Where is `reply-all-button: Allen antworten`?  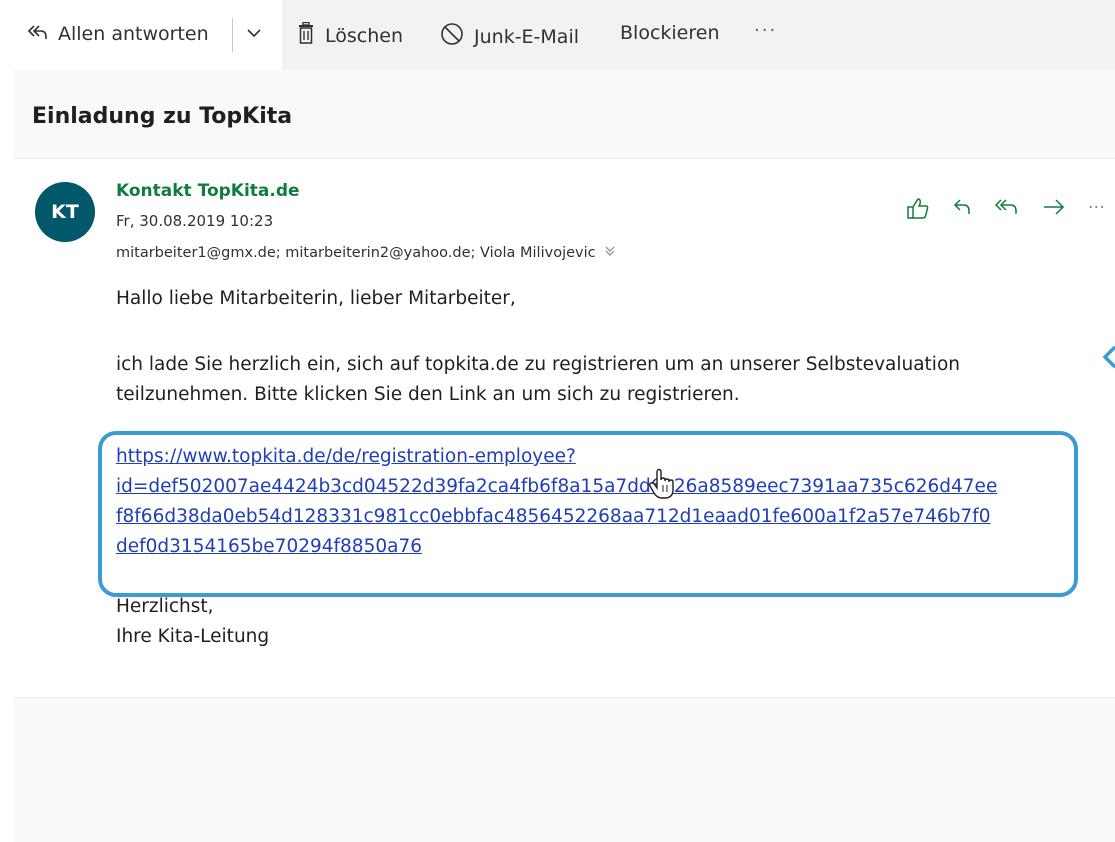 reply-all-button: Allen antworten is located at coordinates (117, 34).